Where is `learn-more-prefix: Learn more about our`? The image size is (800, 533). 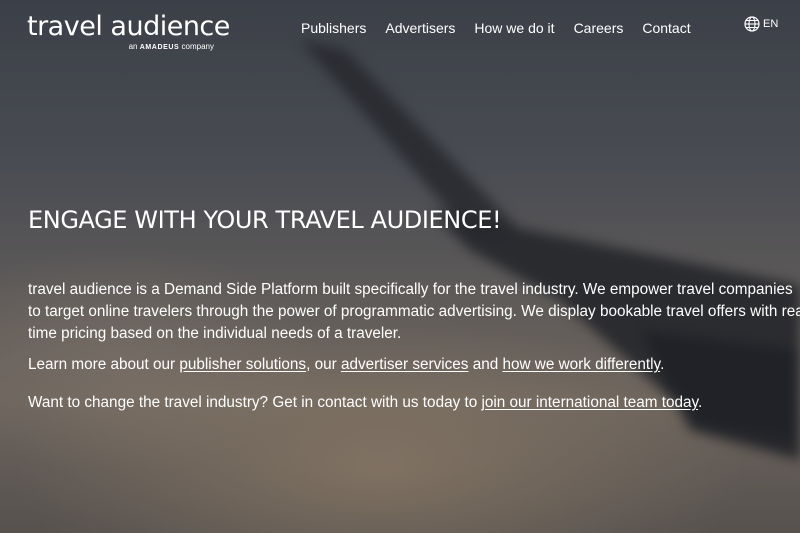
learn-more-prefix: Learn more about our is located at coordinates (104, 364).